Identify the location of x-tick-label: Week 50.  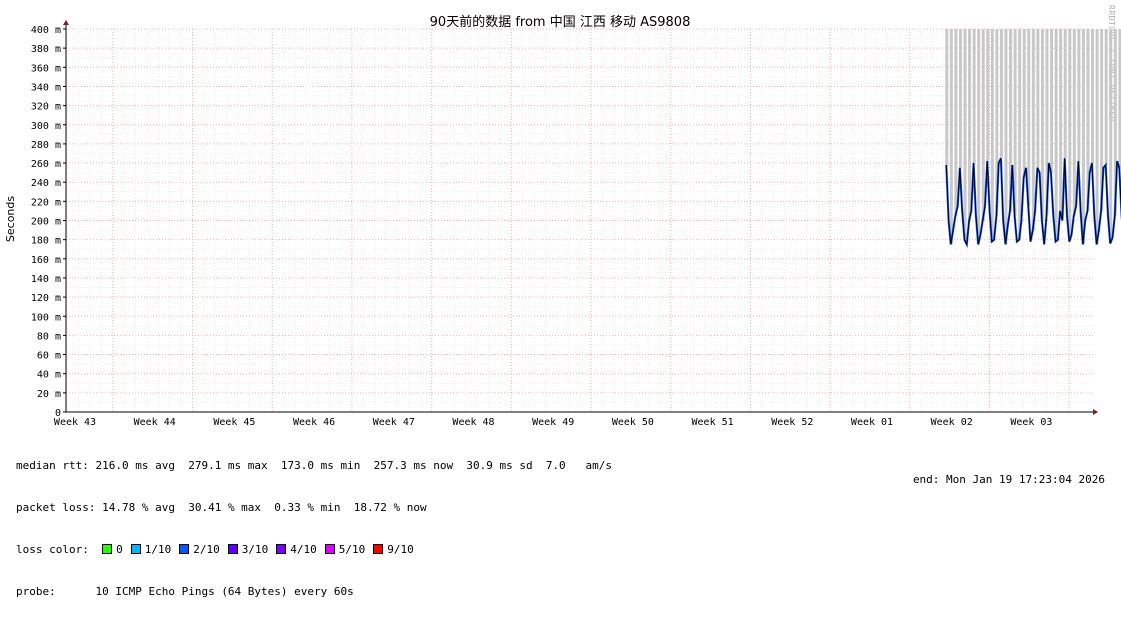
(633, 422).